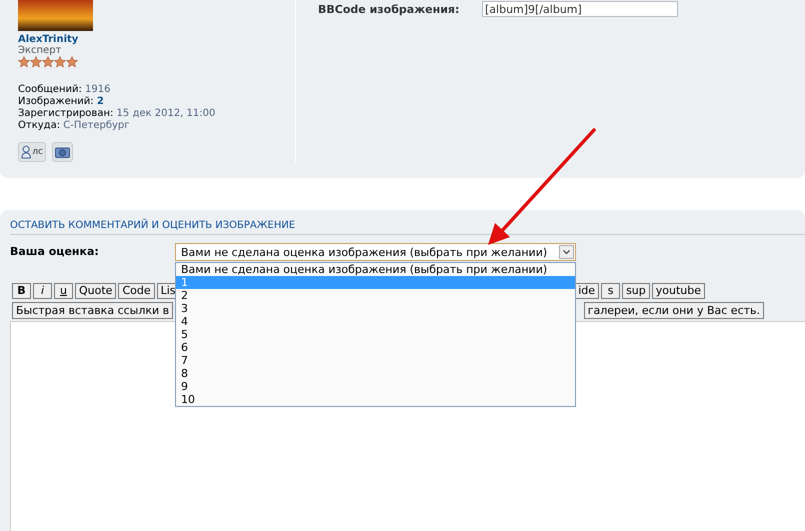  Describe the element at coordinates (375, 252) in the screenshot. I see `rating-select: Вами не сделана оценка изображения (выбрать при желании)` at that location.